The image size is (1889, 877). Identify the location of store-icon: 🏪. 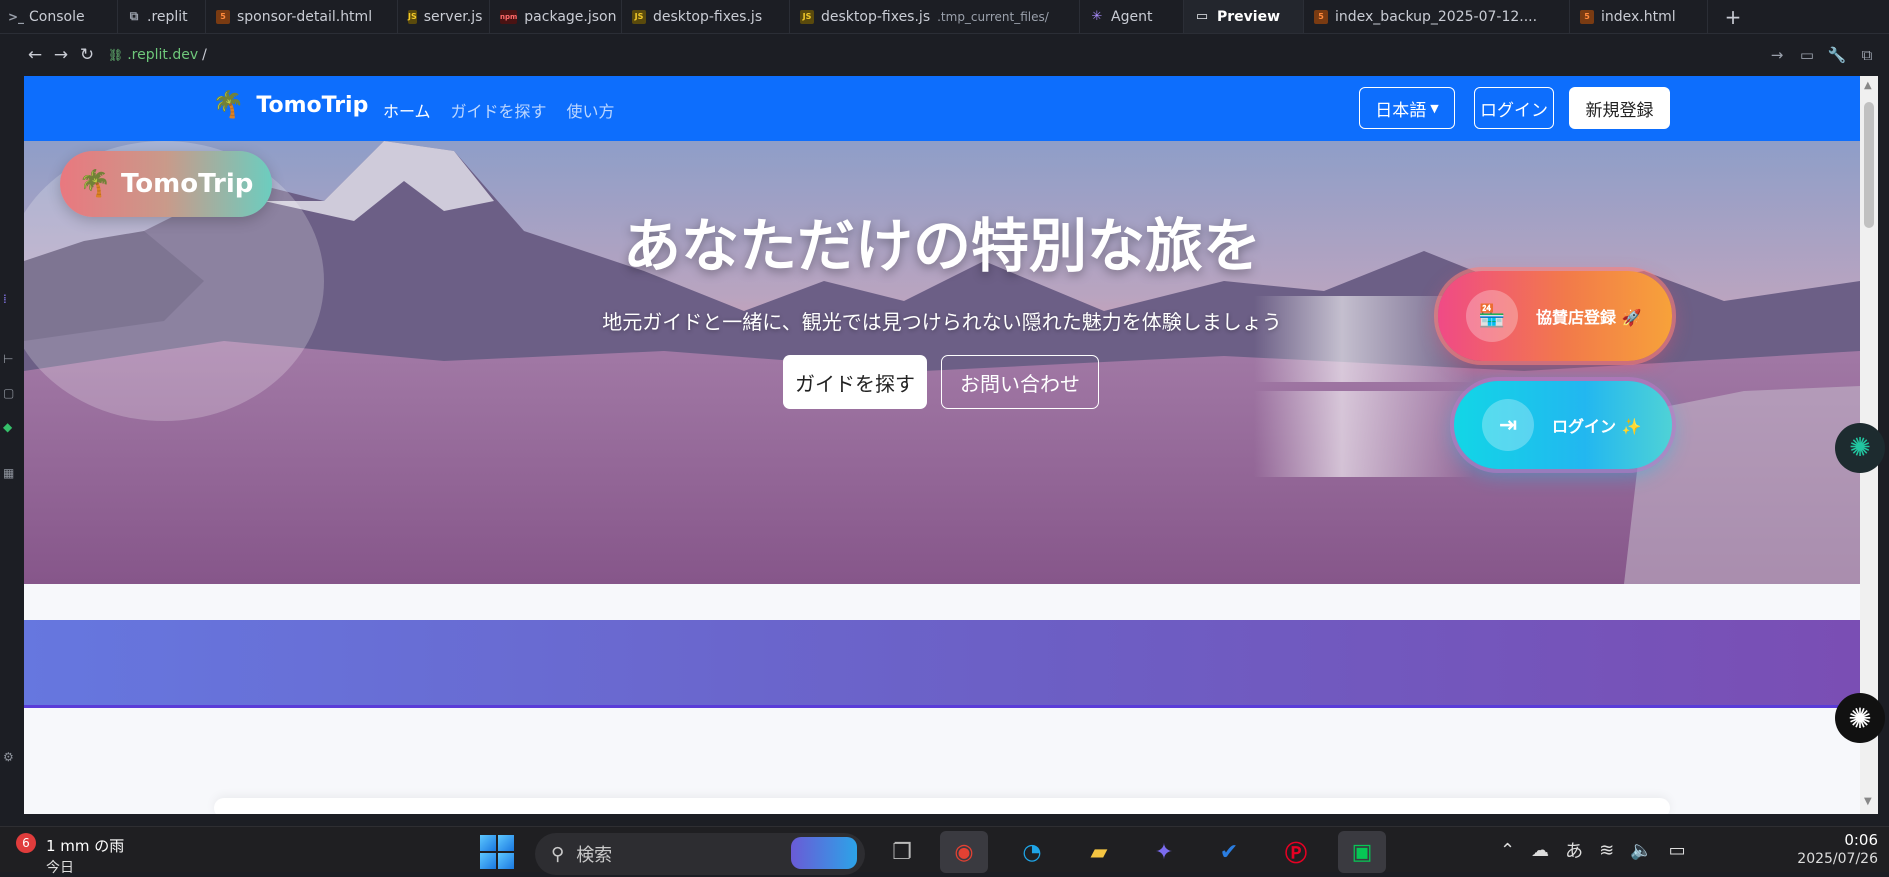
(1492, 316).